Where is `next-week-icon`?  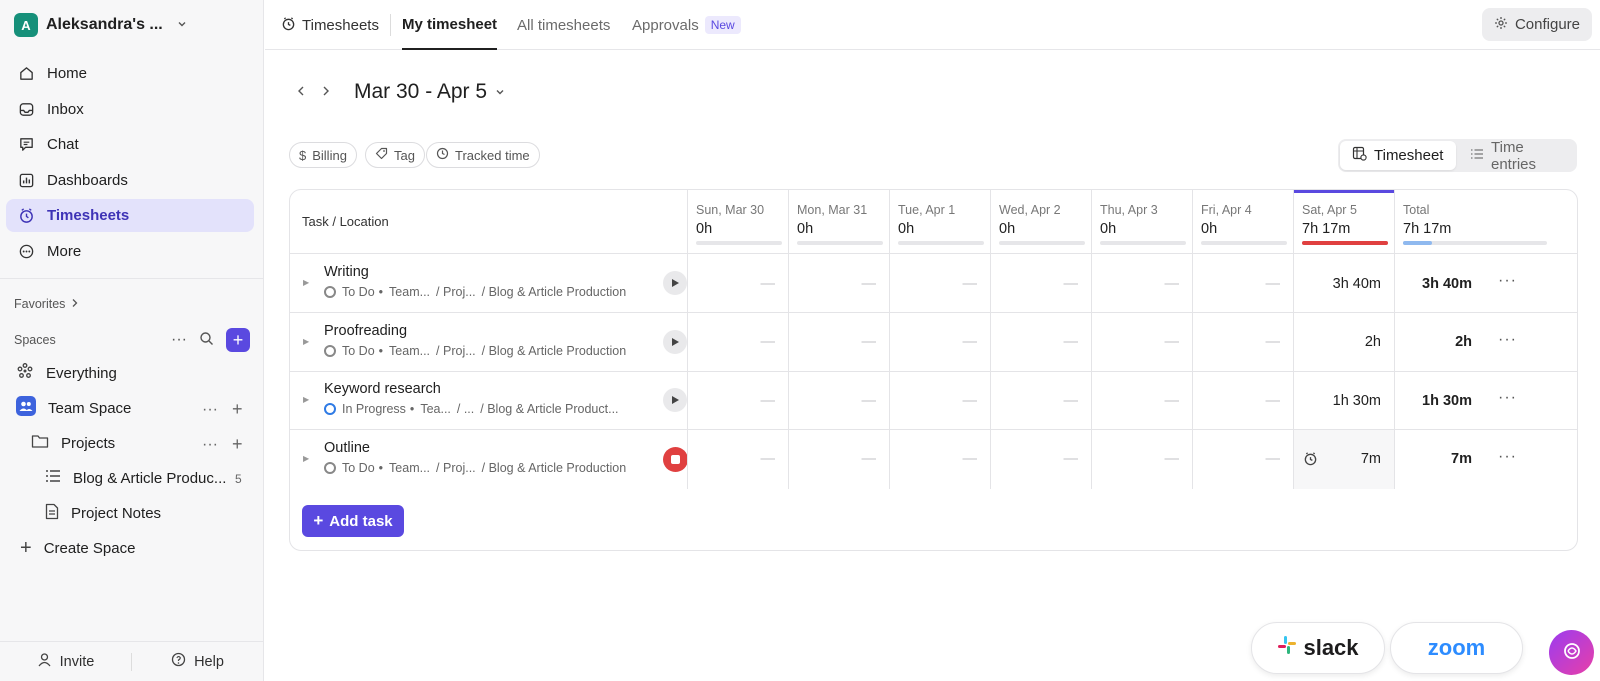 next-week-icon is located at coordinates (333, 92).